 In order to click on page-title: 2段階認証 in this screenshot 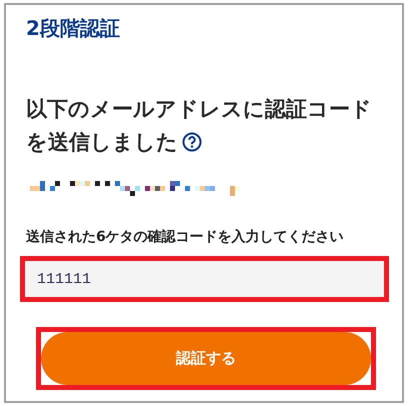, I will do `click(73, 28)`.